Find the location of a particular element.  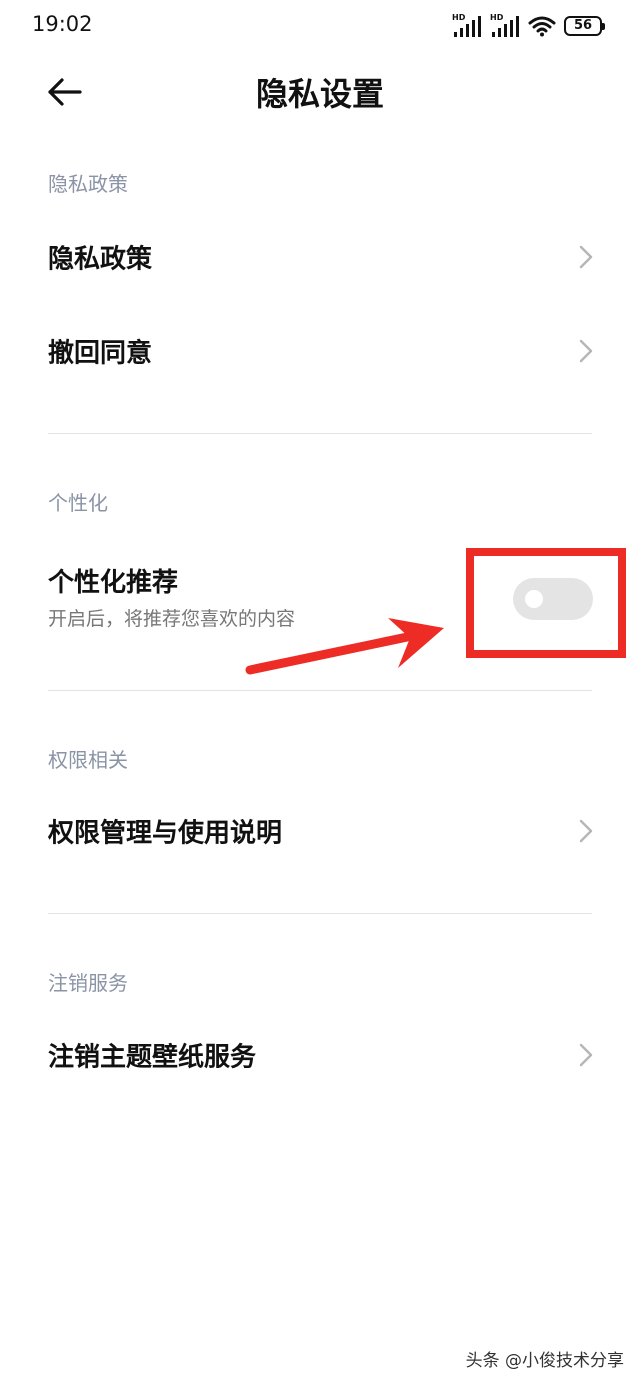

section-header-permissions: 权限相关 is located at coordinates (88, 760).